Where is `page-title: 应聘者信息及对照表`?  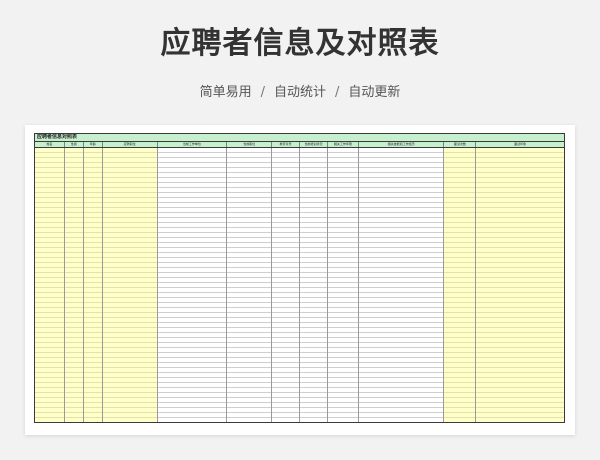
page-title: 应聘者信息及对照表 is located at coordinates (300, 43).